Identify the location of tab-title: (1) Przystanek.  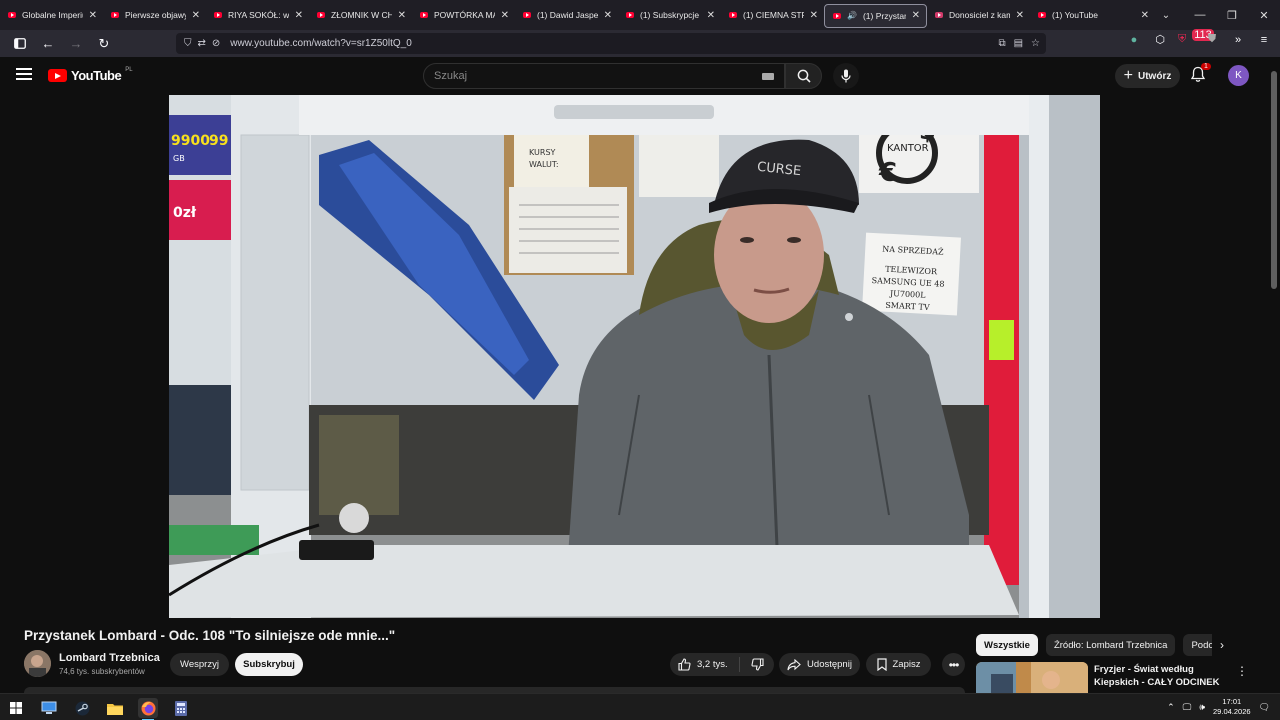
(884, 15).